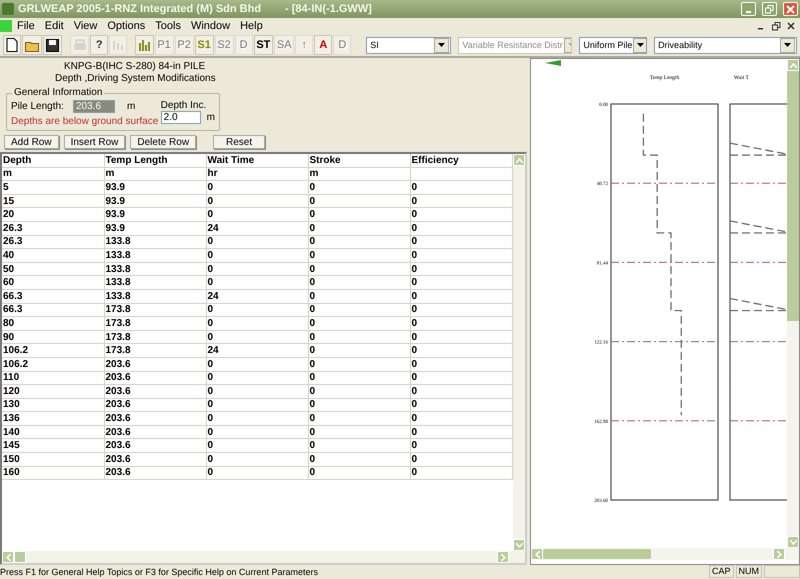 Image resolution: width=800 pixels, height=579 pixels. Describe the element at coordinates (168, 26) in the screenshot. I see `menu-item: Tools` at that location.